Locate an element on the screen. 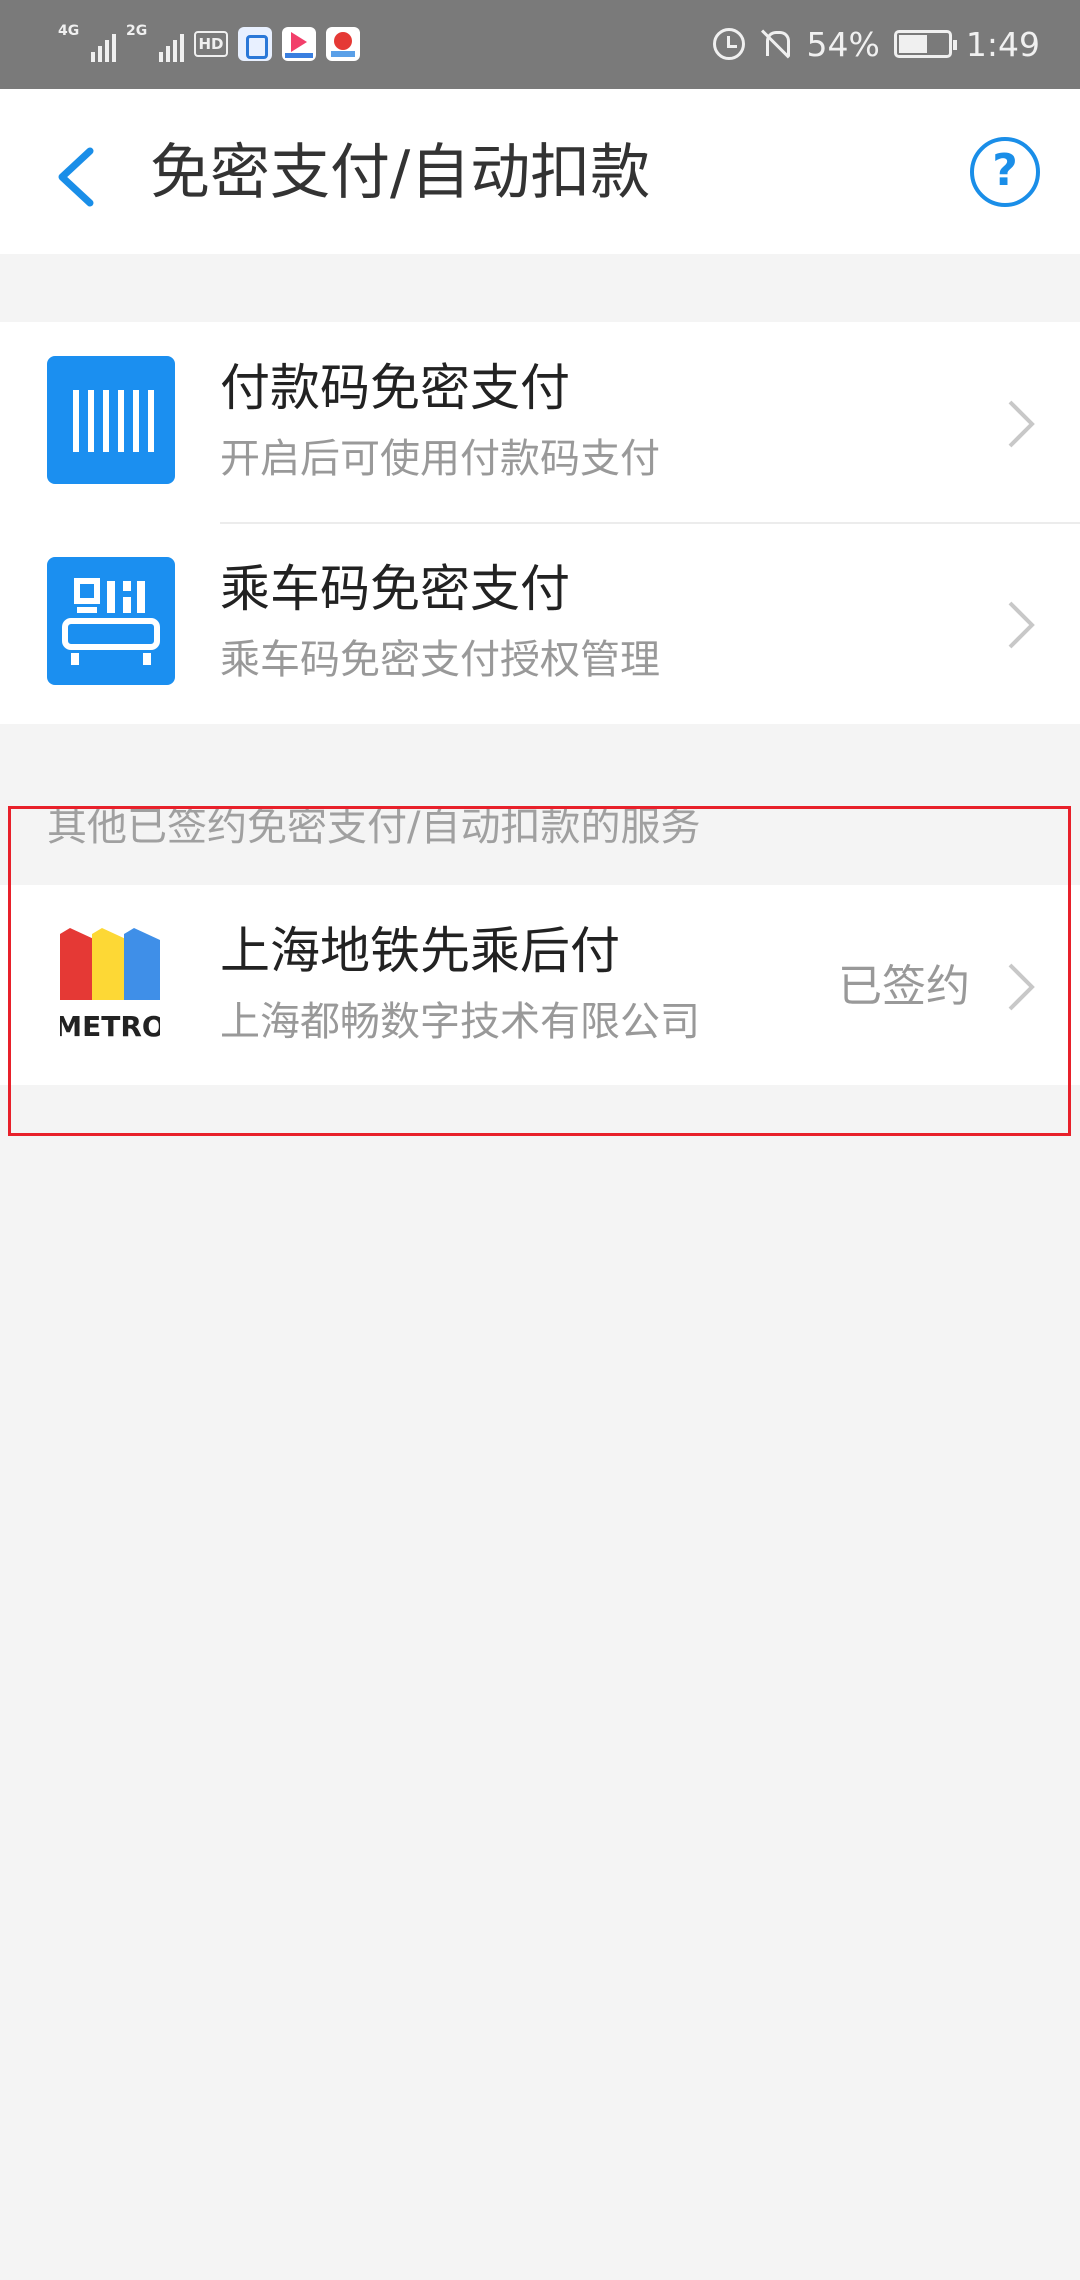 This screenshot has width=1080, height=2280. network-type-label: 4G is located at coordinates (69, 31).